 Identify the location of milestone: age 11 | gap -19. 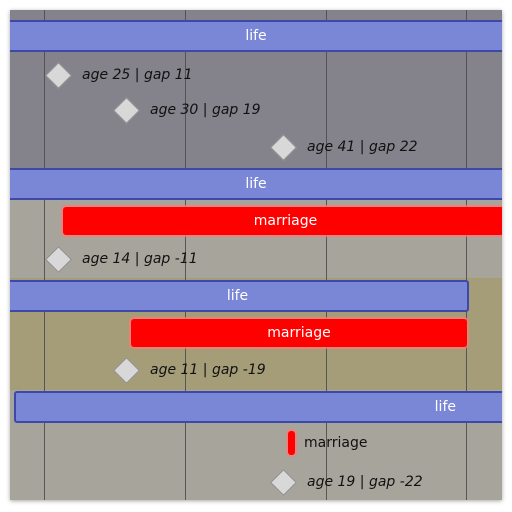
(189, 370).